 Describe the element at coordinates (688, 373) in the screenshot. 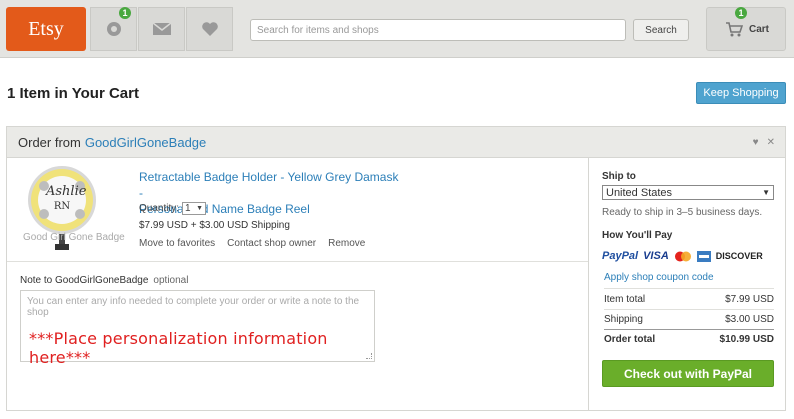

I see `checkout-paypal-button: Check out with PayPal` at that location.